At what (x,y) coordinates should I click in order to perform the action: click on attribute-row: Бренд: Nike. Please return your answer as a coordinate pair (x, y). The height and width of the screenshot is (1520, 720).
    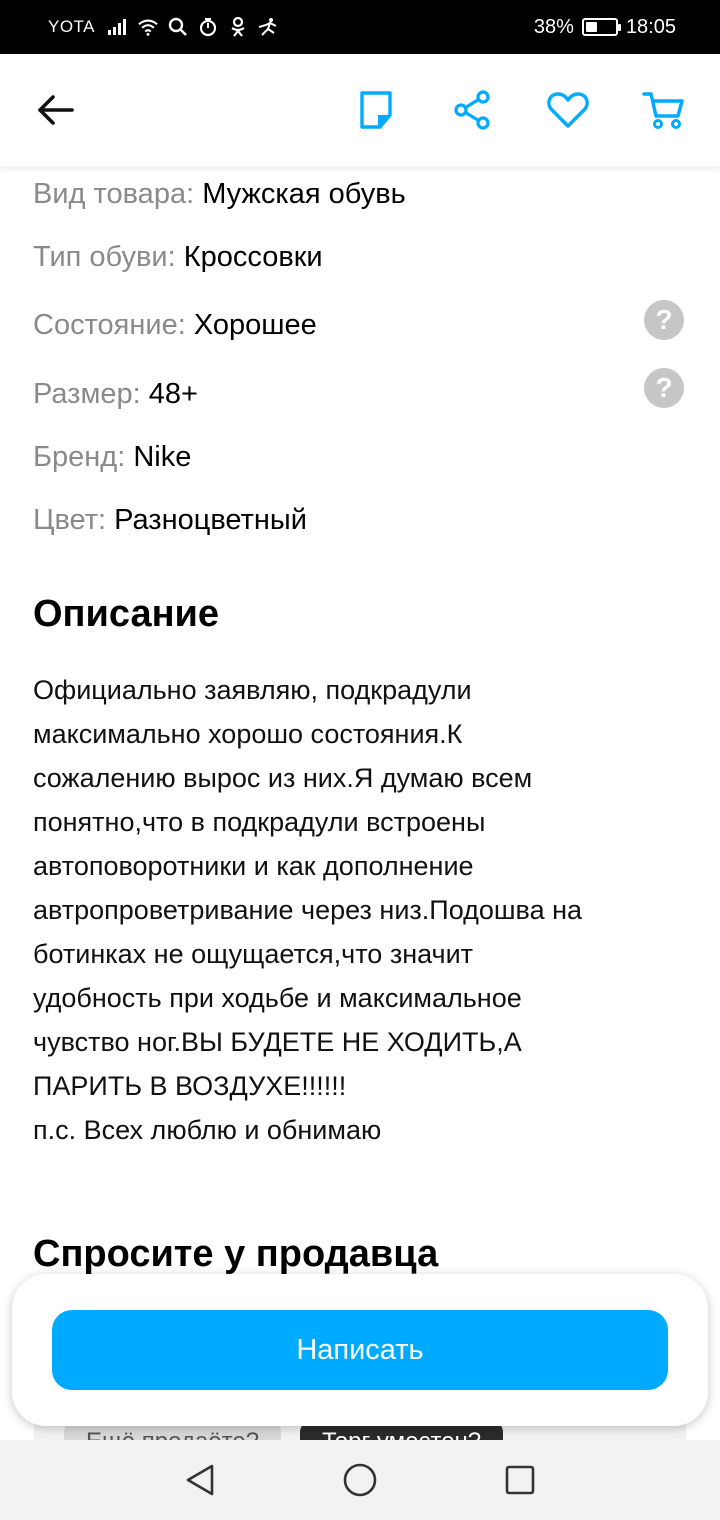
    Looking at the image, I should click on (112, 457).